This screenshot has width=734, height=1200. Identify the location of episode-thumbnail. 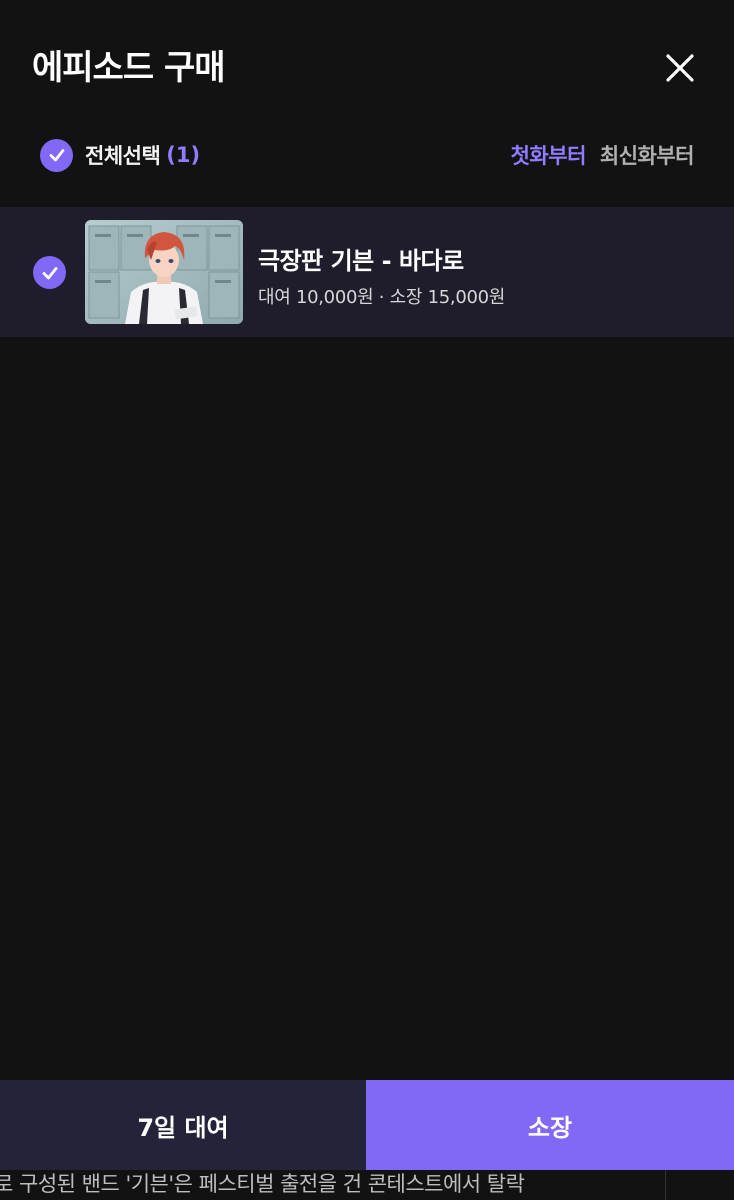
(164, 272).